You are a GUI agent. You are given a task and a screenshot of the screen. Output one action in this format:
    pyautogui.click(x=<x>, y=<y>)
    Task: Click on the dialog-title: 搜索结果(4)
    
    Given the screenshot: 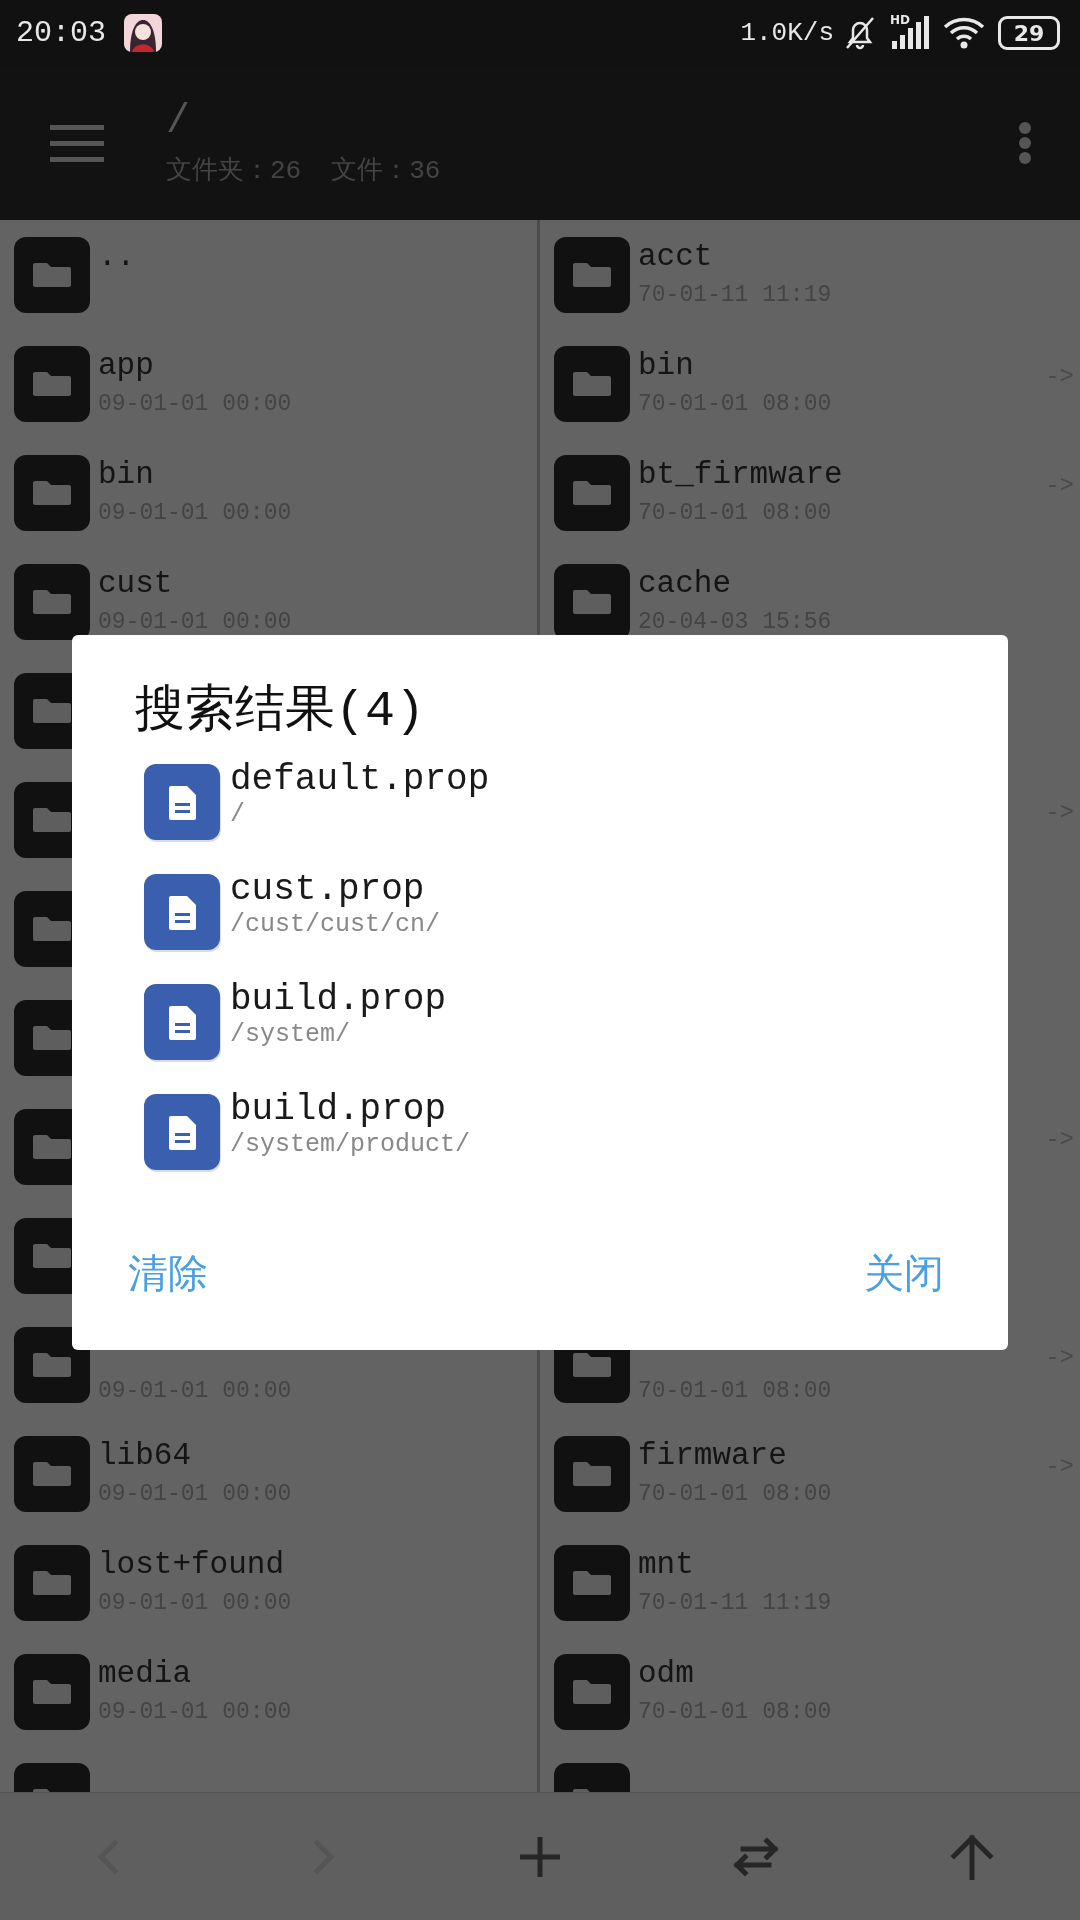 What is the action you would take?
    pyautogui.click(x=280, y=712)
    